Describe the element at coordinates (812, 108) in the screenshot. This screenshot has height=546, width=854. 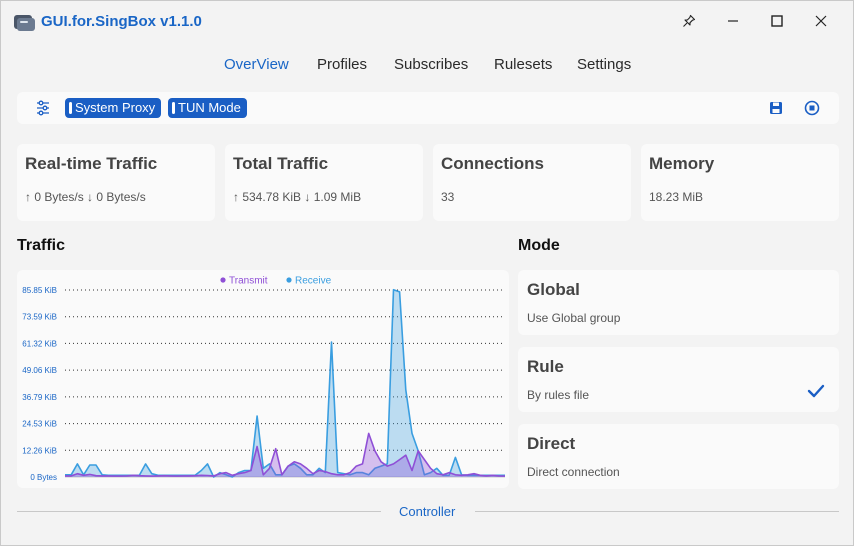
I see `stop-icon` at that location.